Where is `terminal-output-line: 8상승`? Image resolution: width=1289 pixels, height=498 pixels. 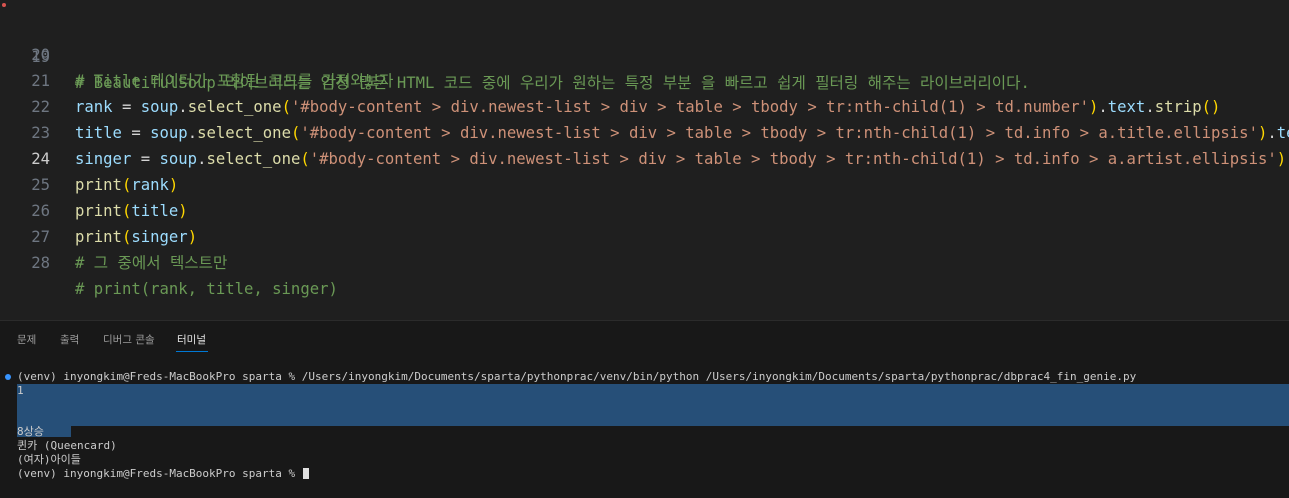
terminal-output-line: 8상승 is located at coordinates (30, 431).